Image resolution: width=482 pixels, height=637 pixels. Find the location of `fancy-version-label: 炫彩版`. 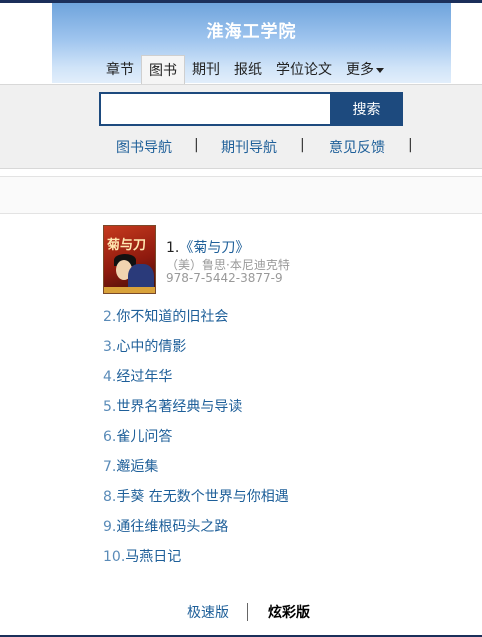

fancy-version-label: 炫彩版 is located at coordinates (289, 613).